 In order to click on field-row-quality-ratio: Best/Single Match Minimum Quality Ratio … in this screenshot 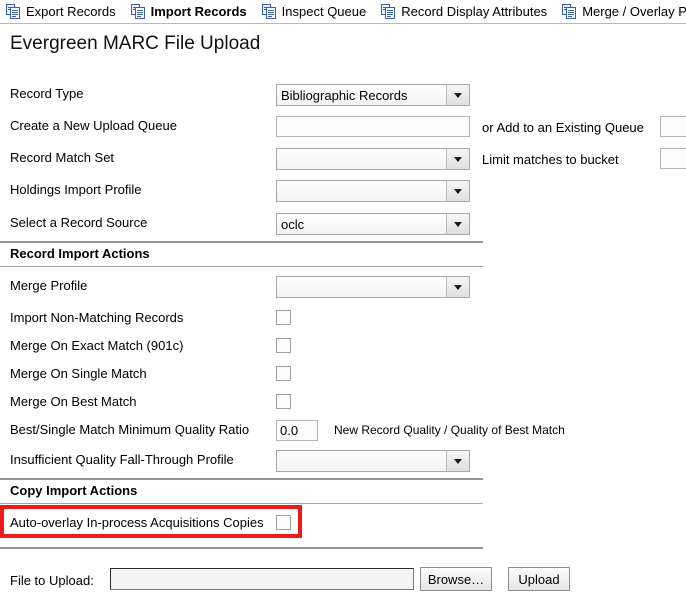, I will do `click(343, 431)`.